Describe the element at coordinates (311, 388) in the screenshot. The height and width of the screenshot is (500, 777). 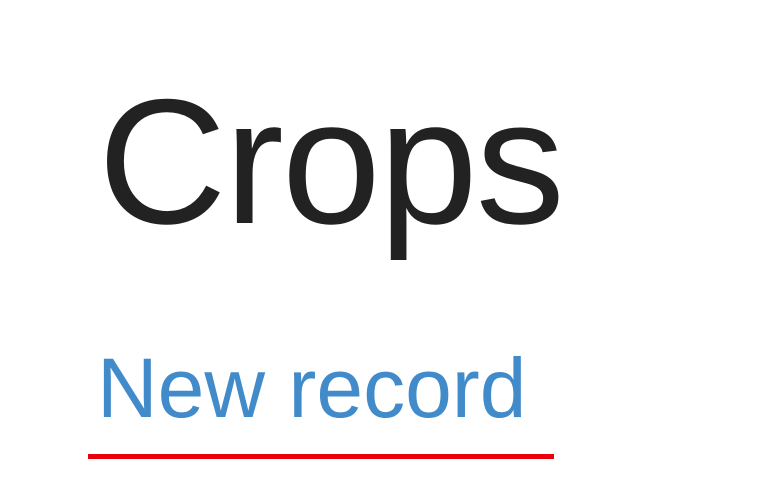
I see `new-record-link: New record` at that location.